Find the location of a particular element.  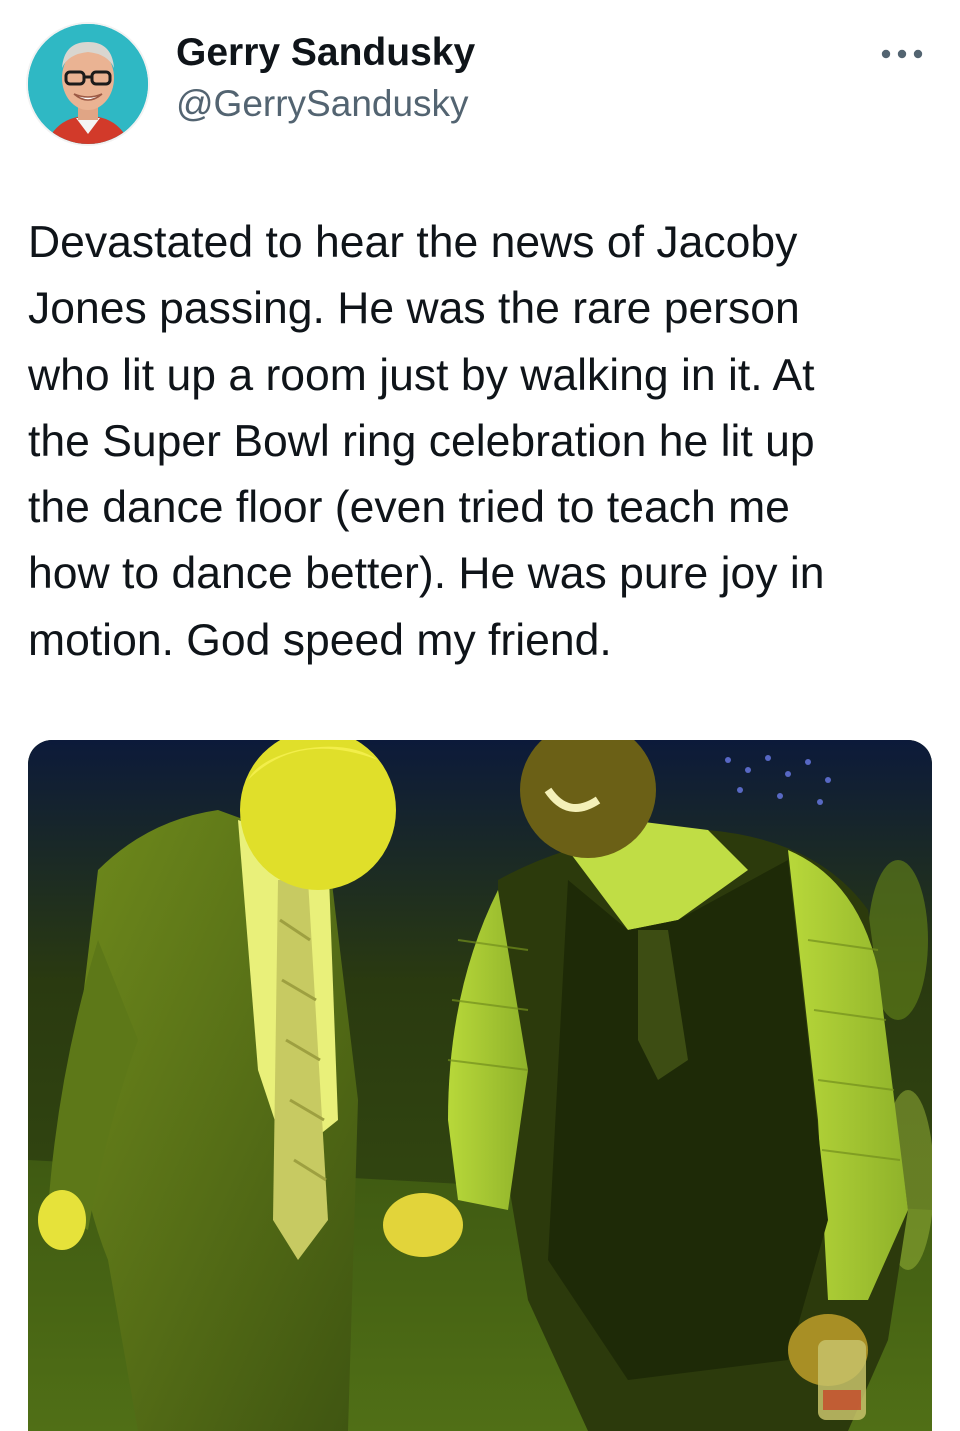

more-options-button is located at coordinates (902, 54).